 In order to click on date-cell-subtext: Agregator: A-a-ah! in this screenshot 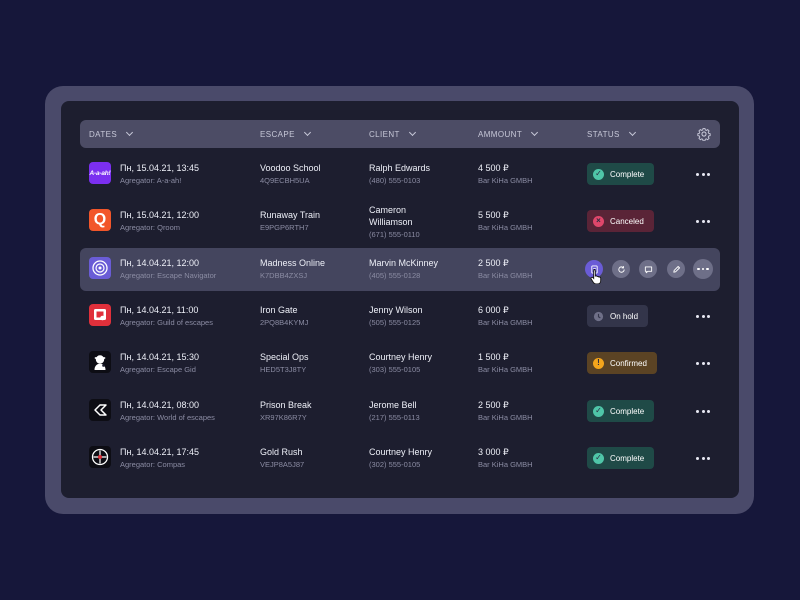, I will do `click(151, 180)`.